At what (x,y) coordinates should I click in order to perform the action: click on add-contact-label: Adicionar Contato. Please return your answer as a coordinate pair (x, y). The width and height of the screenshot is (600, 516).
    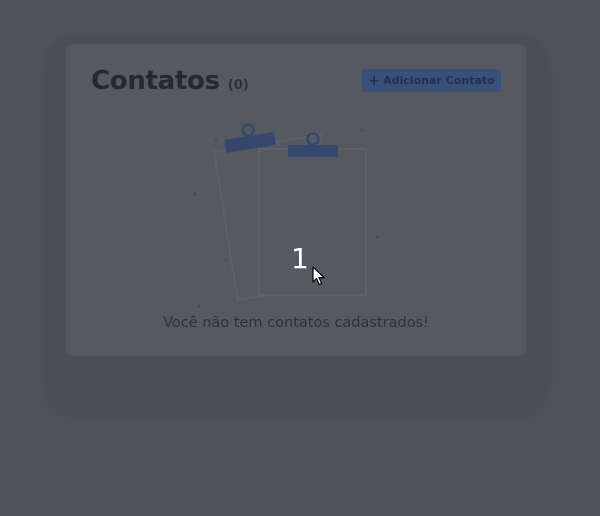
    Looking at the image, I should click on (439, 80).